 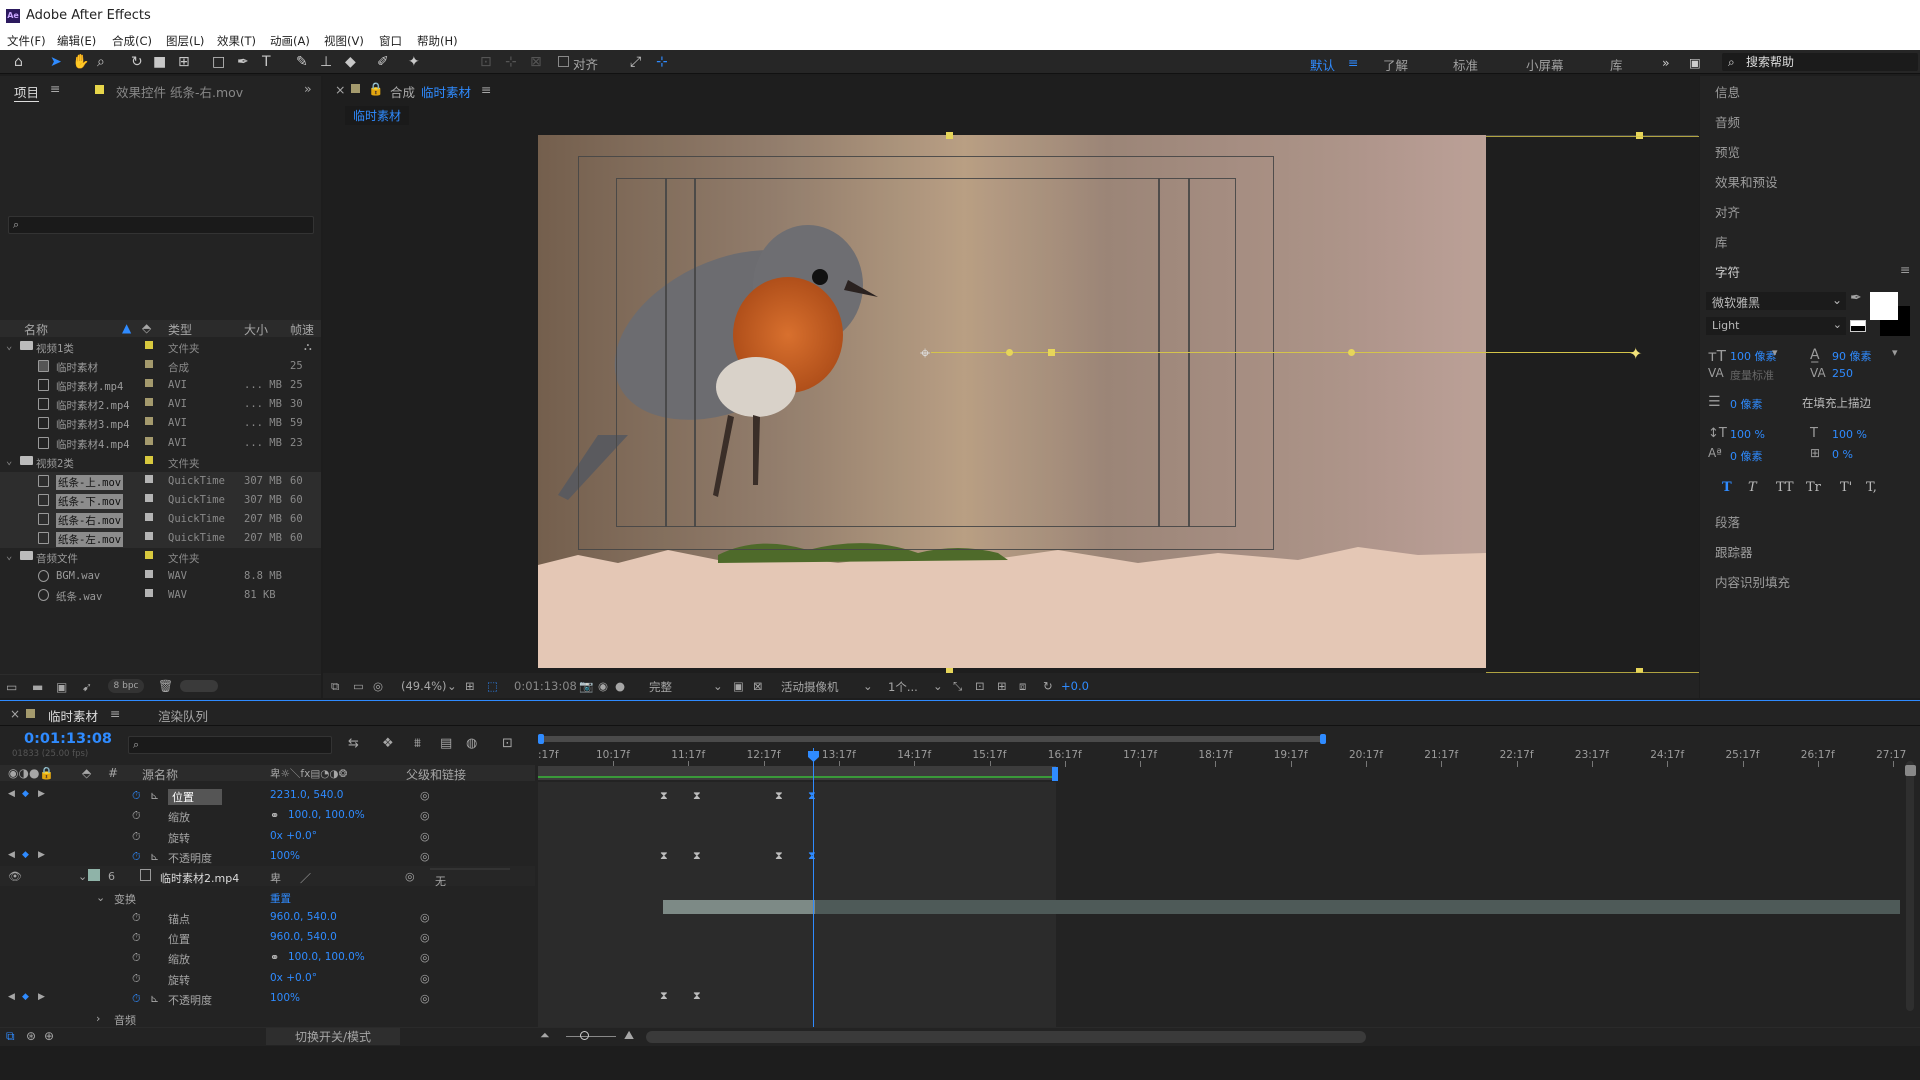 What do you see at coordinates (160, 519) in the screenshot?
I see `project-item: 纸条-右.mov QuickTime 207 MB 60` at bounding box center [160, 519].